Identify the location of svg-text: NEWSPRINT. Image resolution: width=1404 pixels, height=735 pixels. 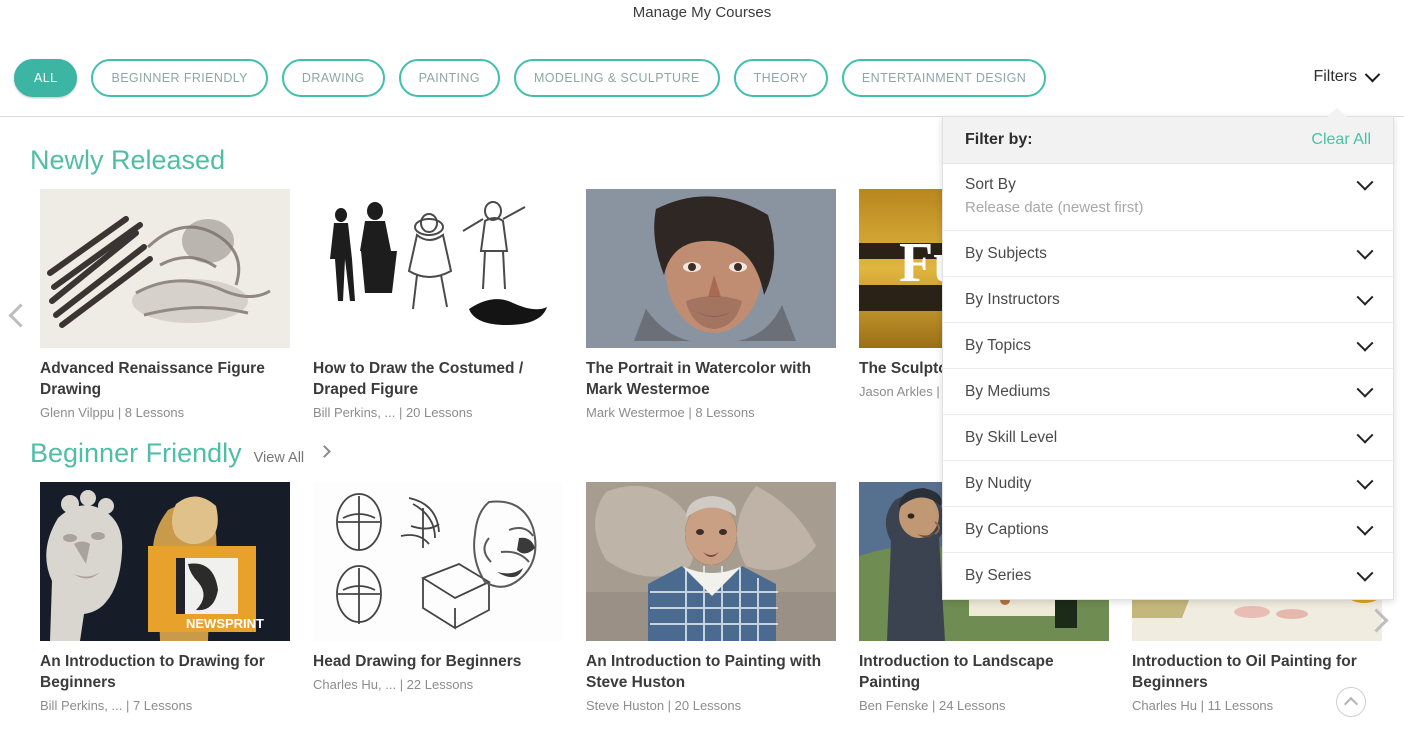
(225, 623).